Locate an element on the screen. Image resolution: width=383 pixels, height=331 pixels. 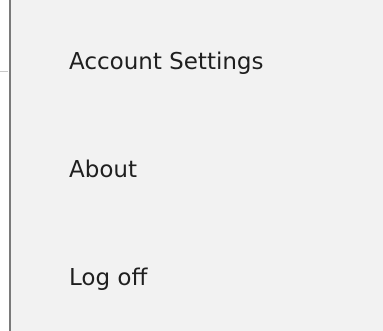
menu-item-label: About is located at coordinates (103, 170).